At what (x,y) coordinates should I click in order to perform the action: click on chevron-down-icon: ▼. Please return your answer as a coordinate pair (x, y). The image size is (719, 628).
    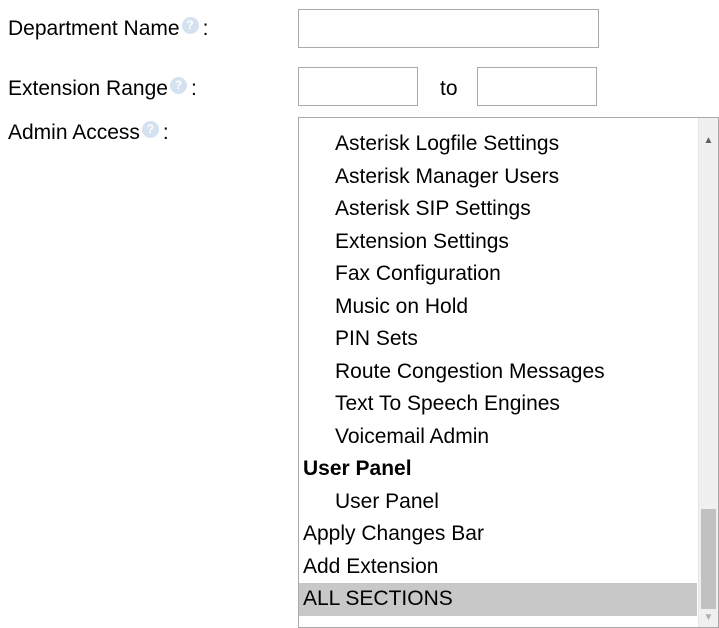
    Looking at the image, I should click on (708, 618).